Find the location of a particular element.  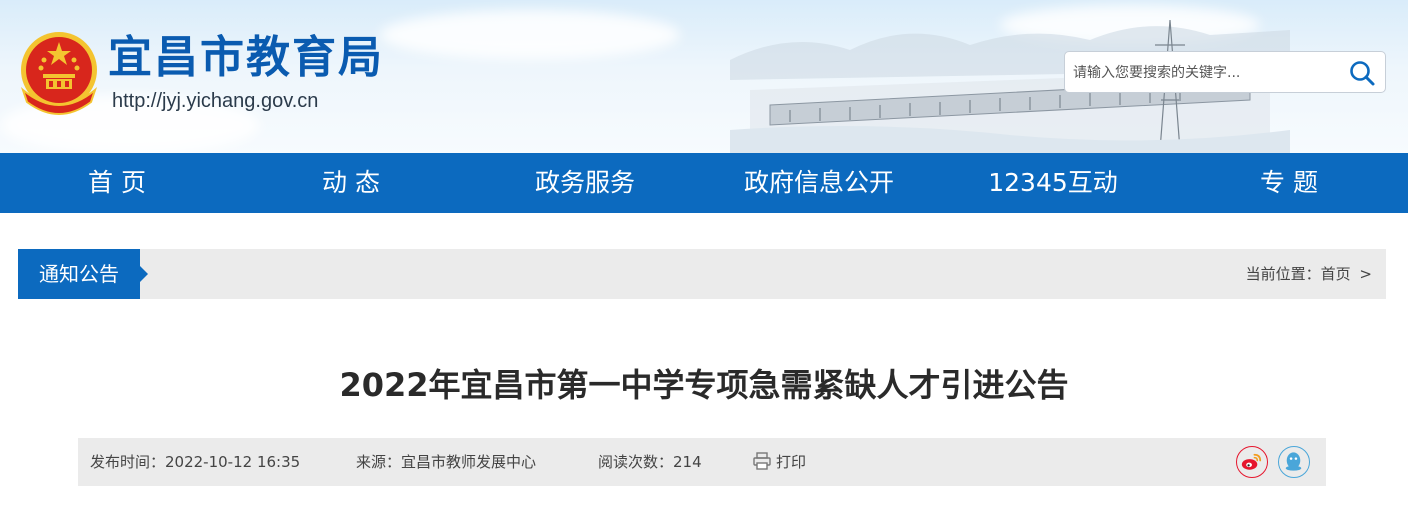

qq-icon is located at coordinates (1293, 461).